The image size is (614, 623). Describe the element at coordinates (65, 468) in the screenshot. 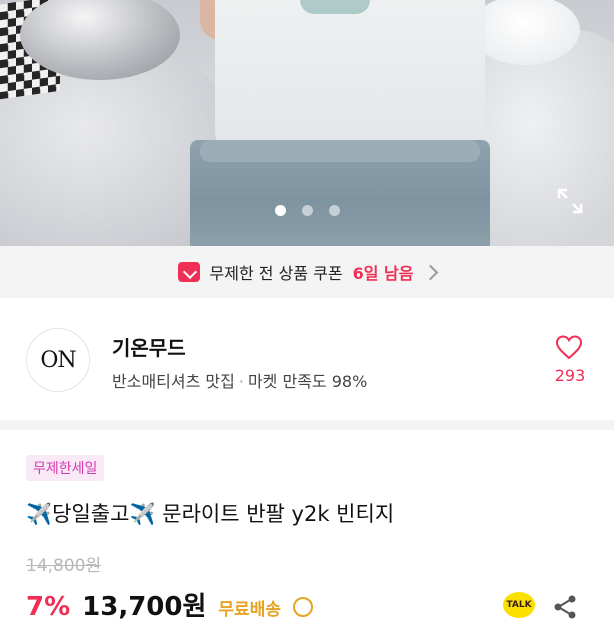

I see `sale-badge: 무제한세일` at that location.